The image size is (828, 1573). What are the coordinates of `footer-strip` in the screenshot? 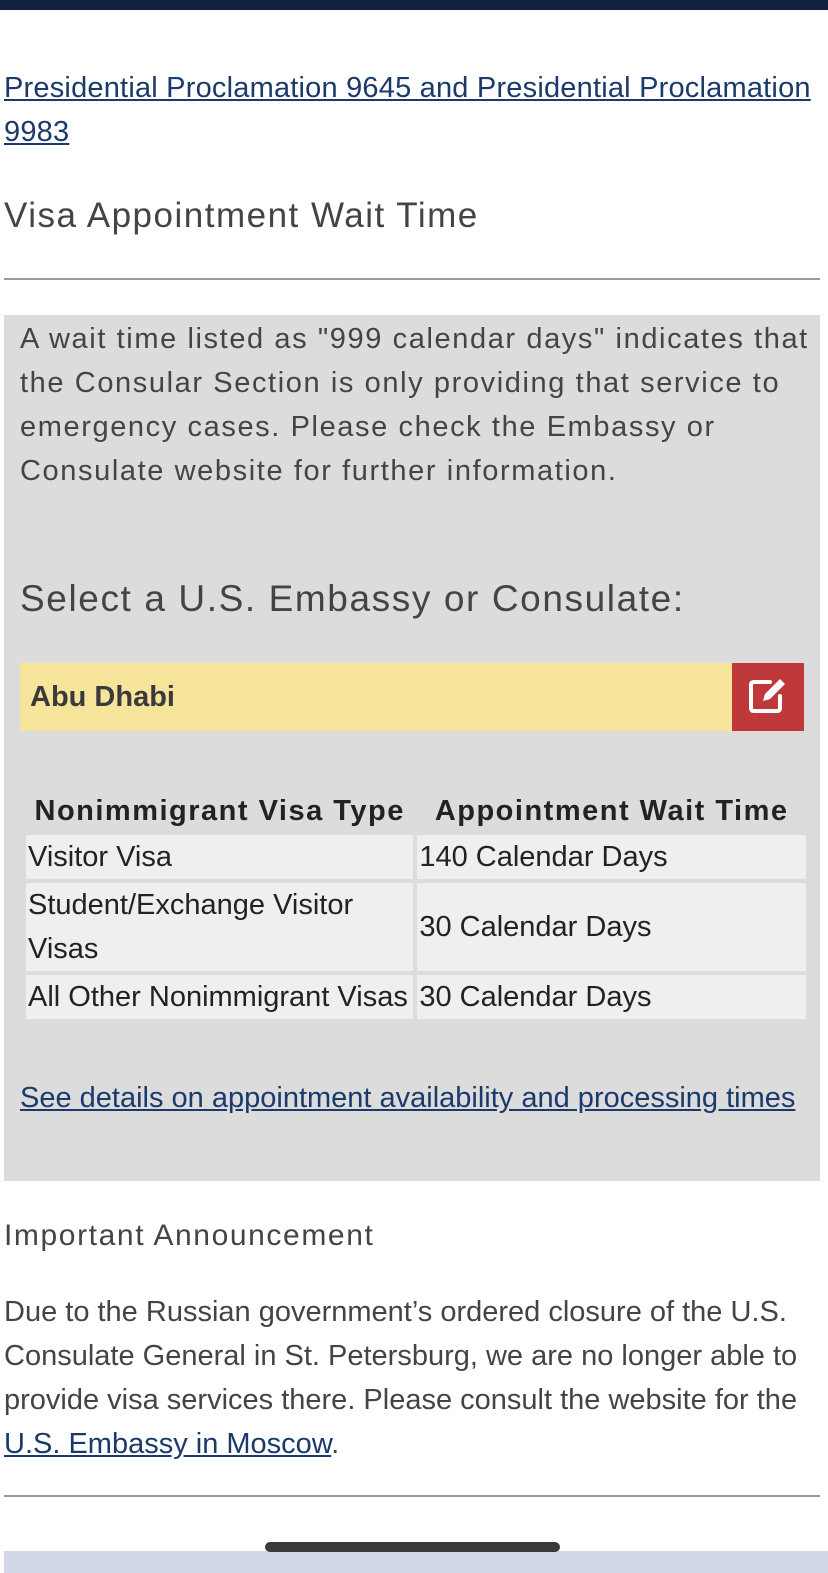 It's located at (416, 1562).